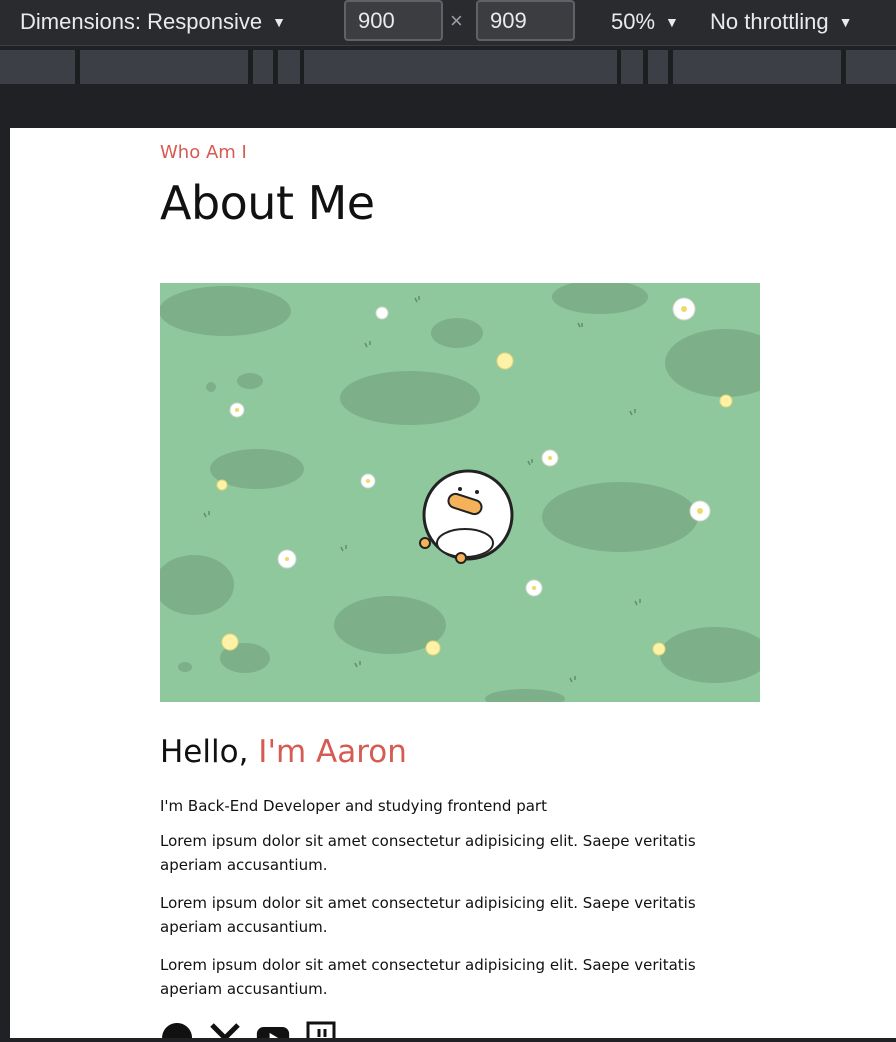  What do you see at coordinates (141, 21) in the screenshot?
I see `dimensions-label: Dimensions: Responsive` at bounding box center [141, 21].